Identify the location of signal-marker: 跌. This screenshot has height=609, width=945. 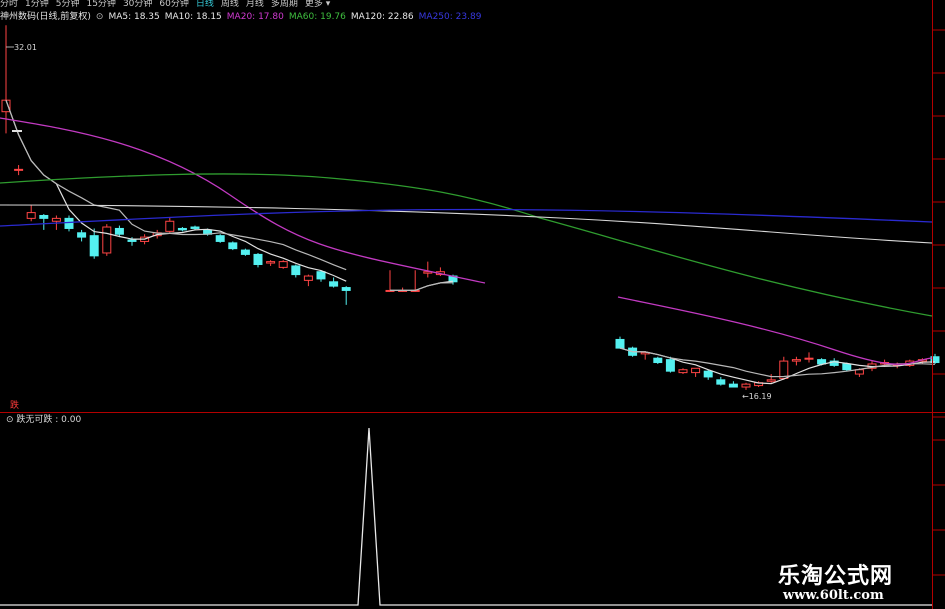
(15, 406).